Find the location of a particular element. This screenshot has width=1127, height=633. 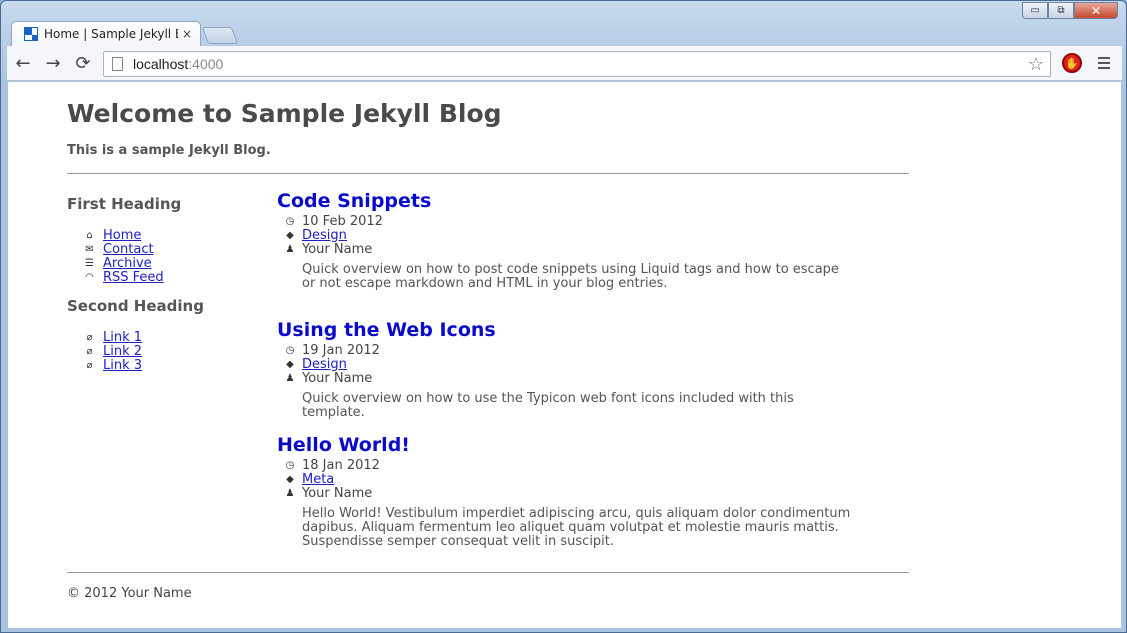

tab-close-icon: × is located at coordinates (187, 34).